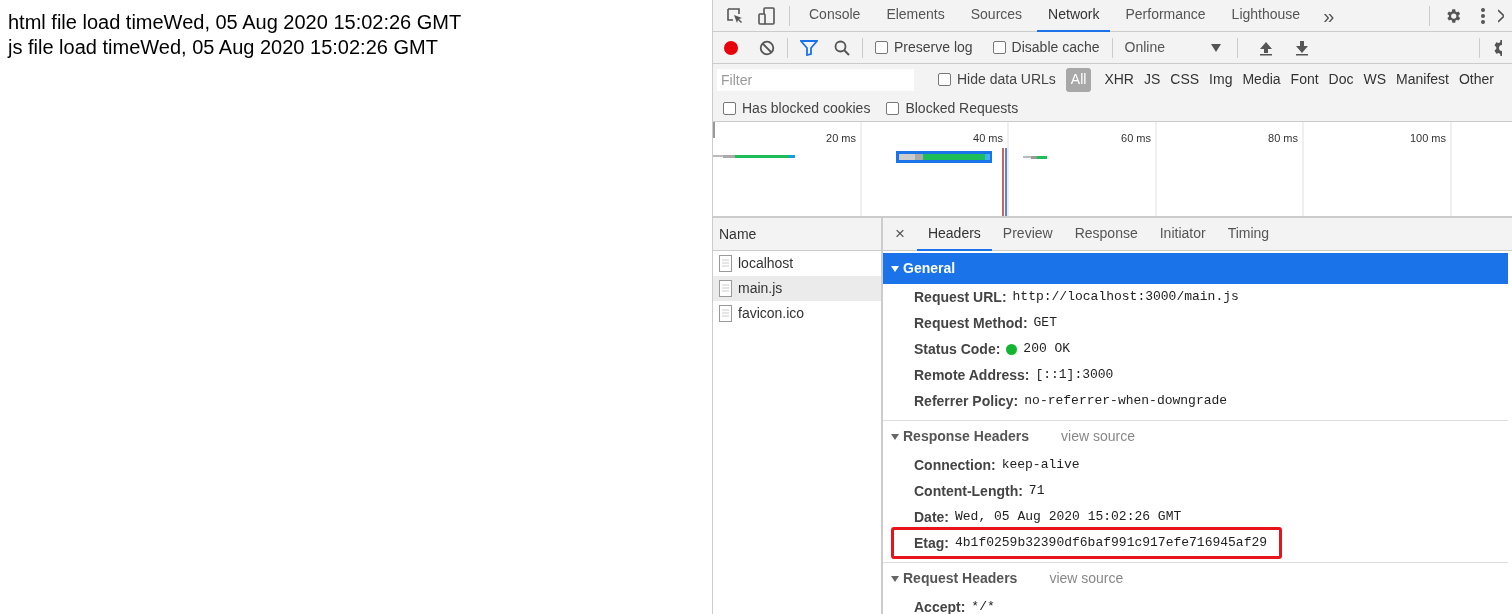 Image resolution: width=1512 pixels, height=614 pixels. Describe the element at coordinates (841, 138) in the screenshot. I see `time-tick-label: 20 ms` at that location.